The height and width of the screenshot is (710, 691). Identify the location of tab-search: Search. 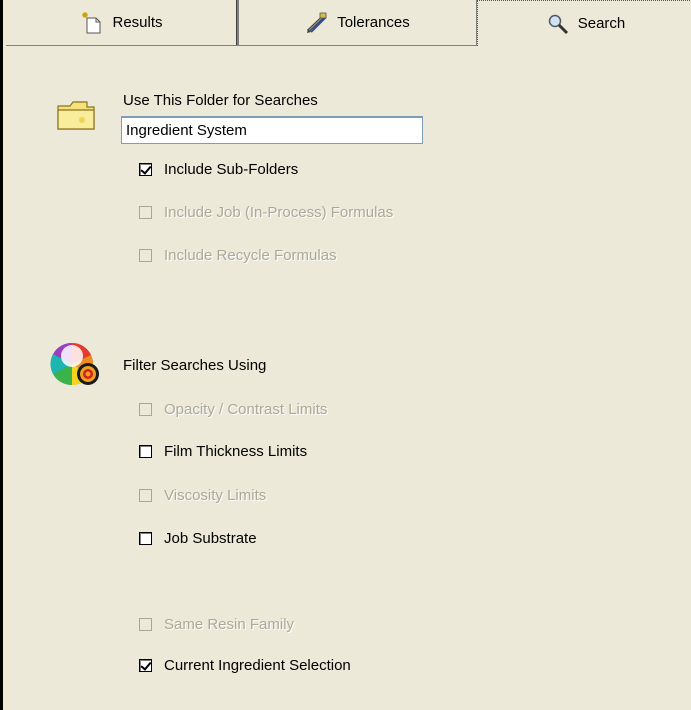
(584, 23).